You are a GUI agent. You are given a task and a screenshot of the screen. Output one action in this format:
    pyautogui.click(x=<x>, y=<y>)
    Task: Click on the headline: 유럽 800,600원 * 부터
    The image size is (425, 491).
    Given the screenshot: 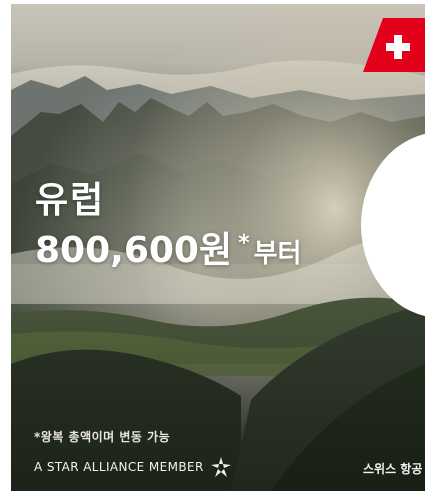 What is the action you would take?
    pyautogui.click(x=168, y=228)
    